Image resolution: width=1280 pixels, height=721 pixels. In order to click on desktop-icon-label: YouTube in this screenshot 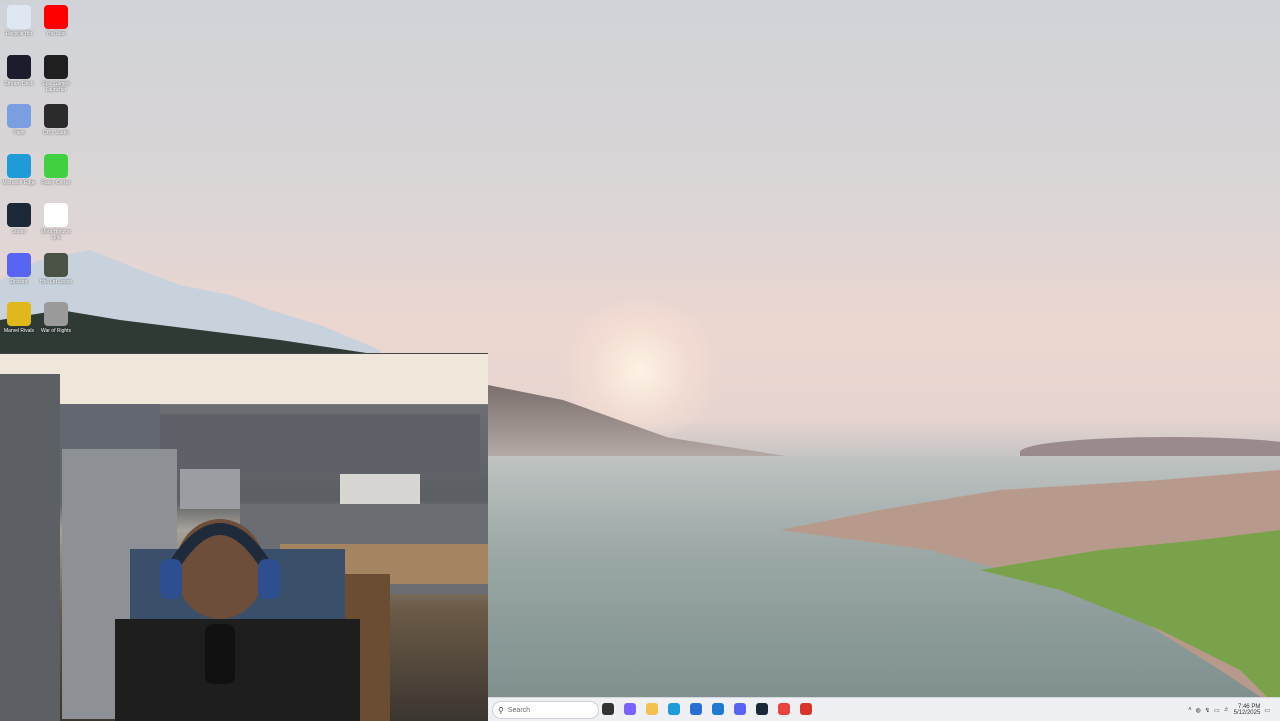, I will do `click(56, 34)`.